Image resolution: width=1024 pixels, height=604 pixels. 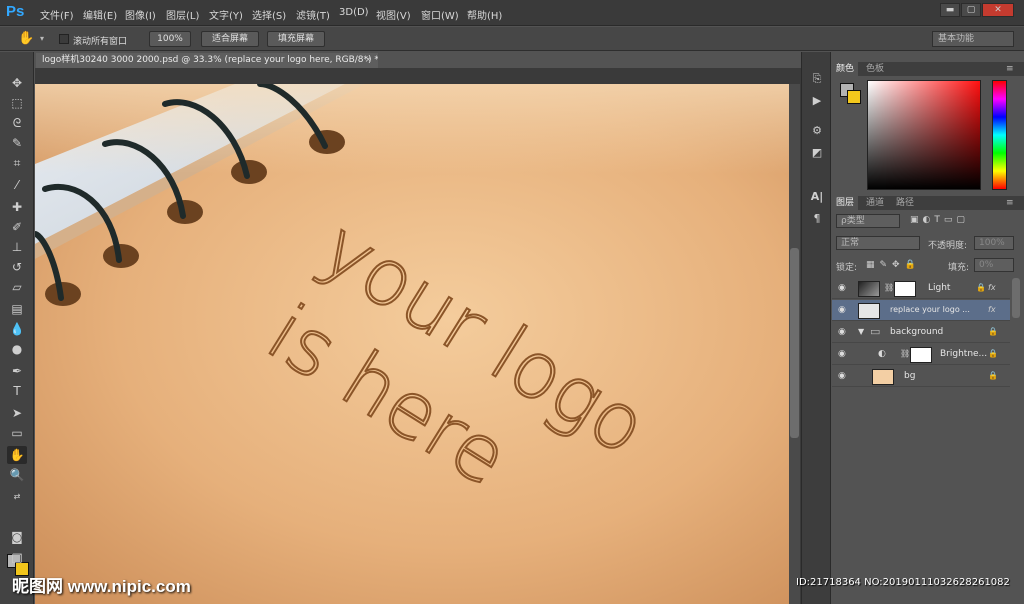 What do you see at coordinates (868, 221) in the screenshot?
I see `layer-filter-select: ρ类型` at bounding box center [868, 221].